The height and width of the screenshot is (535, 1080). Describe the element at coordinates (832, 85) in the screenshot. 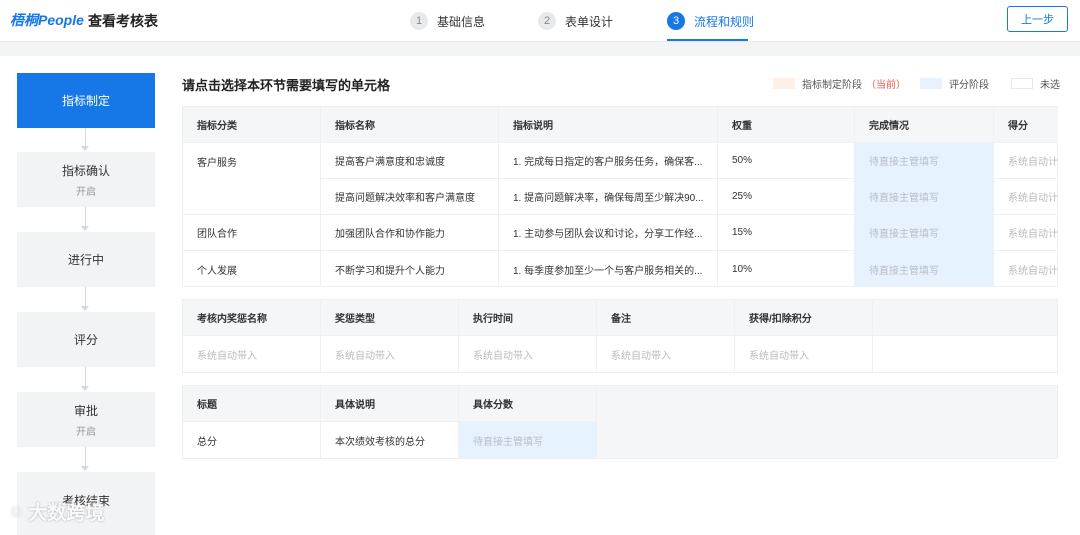

I see `legend-label: 指标制定阶段` at that location.